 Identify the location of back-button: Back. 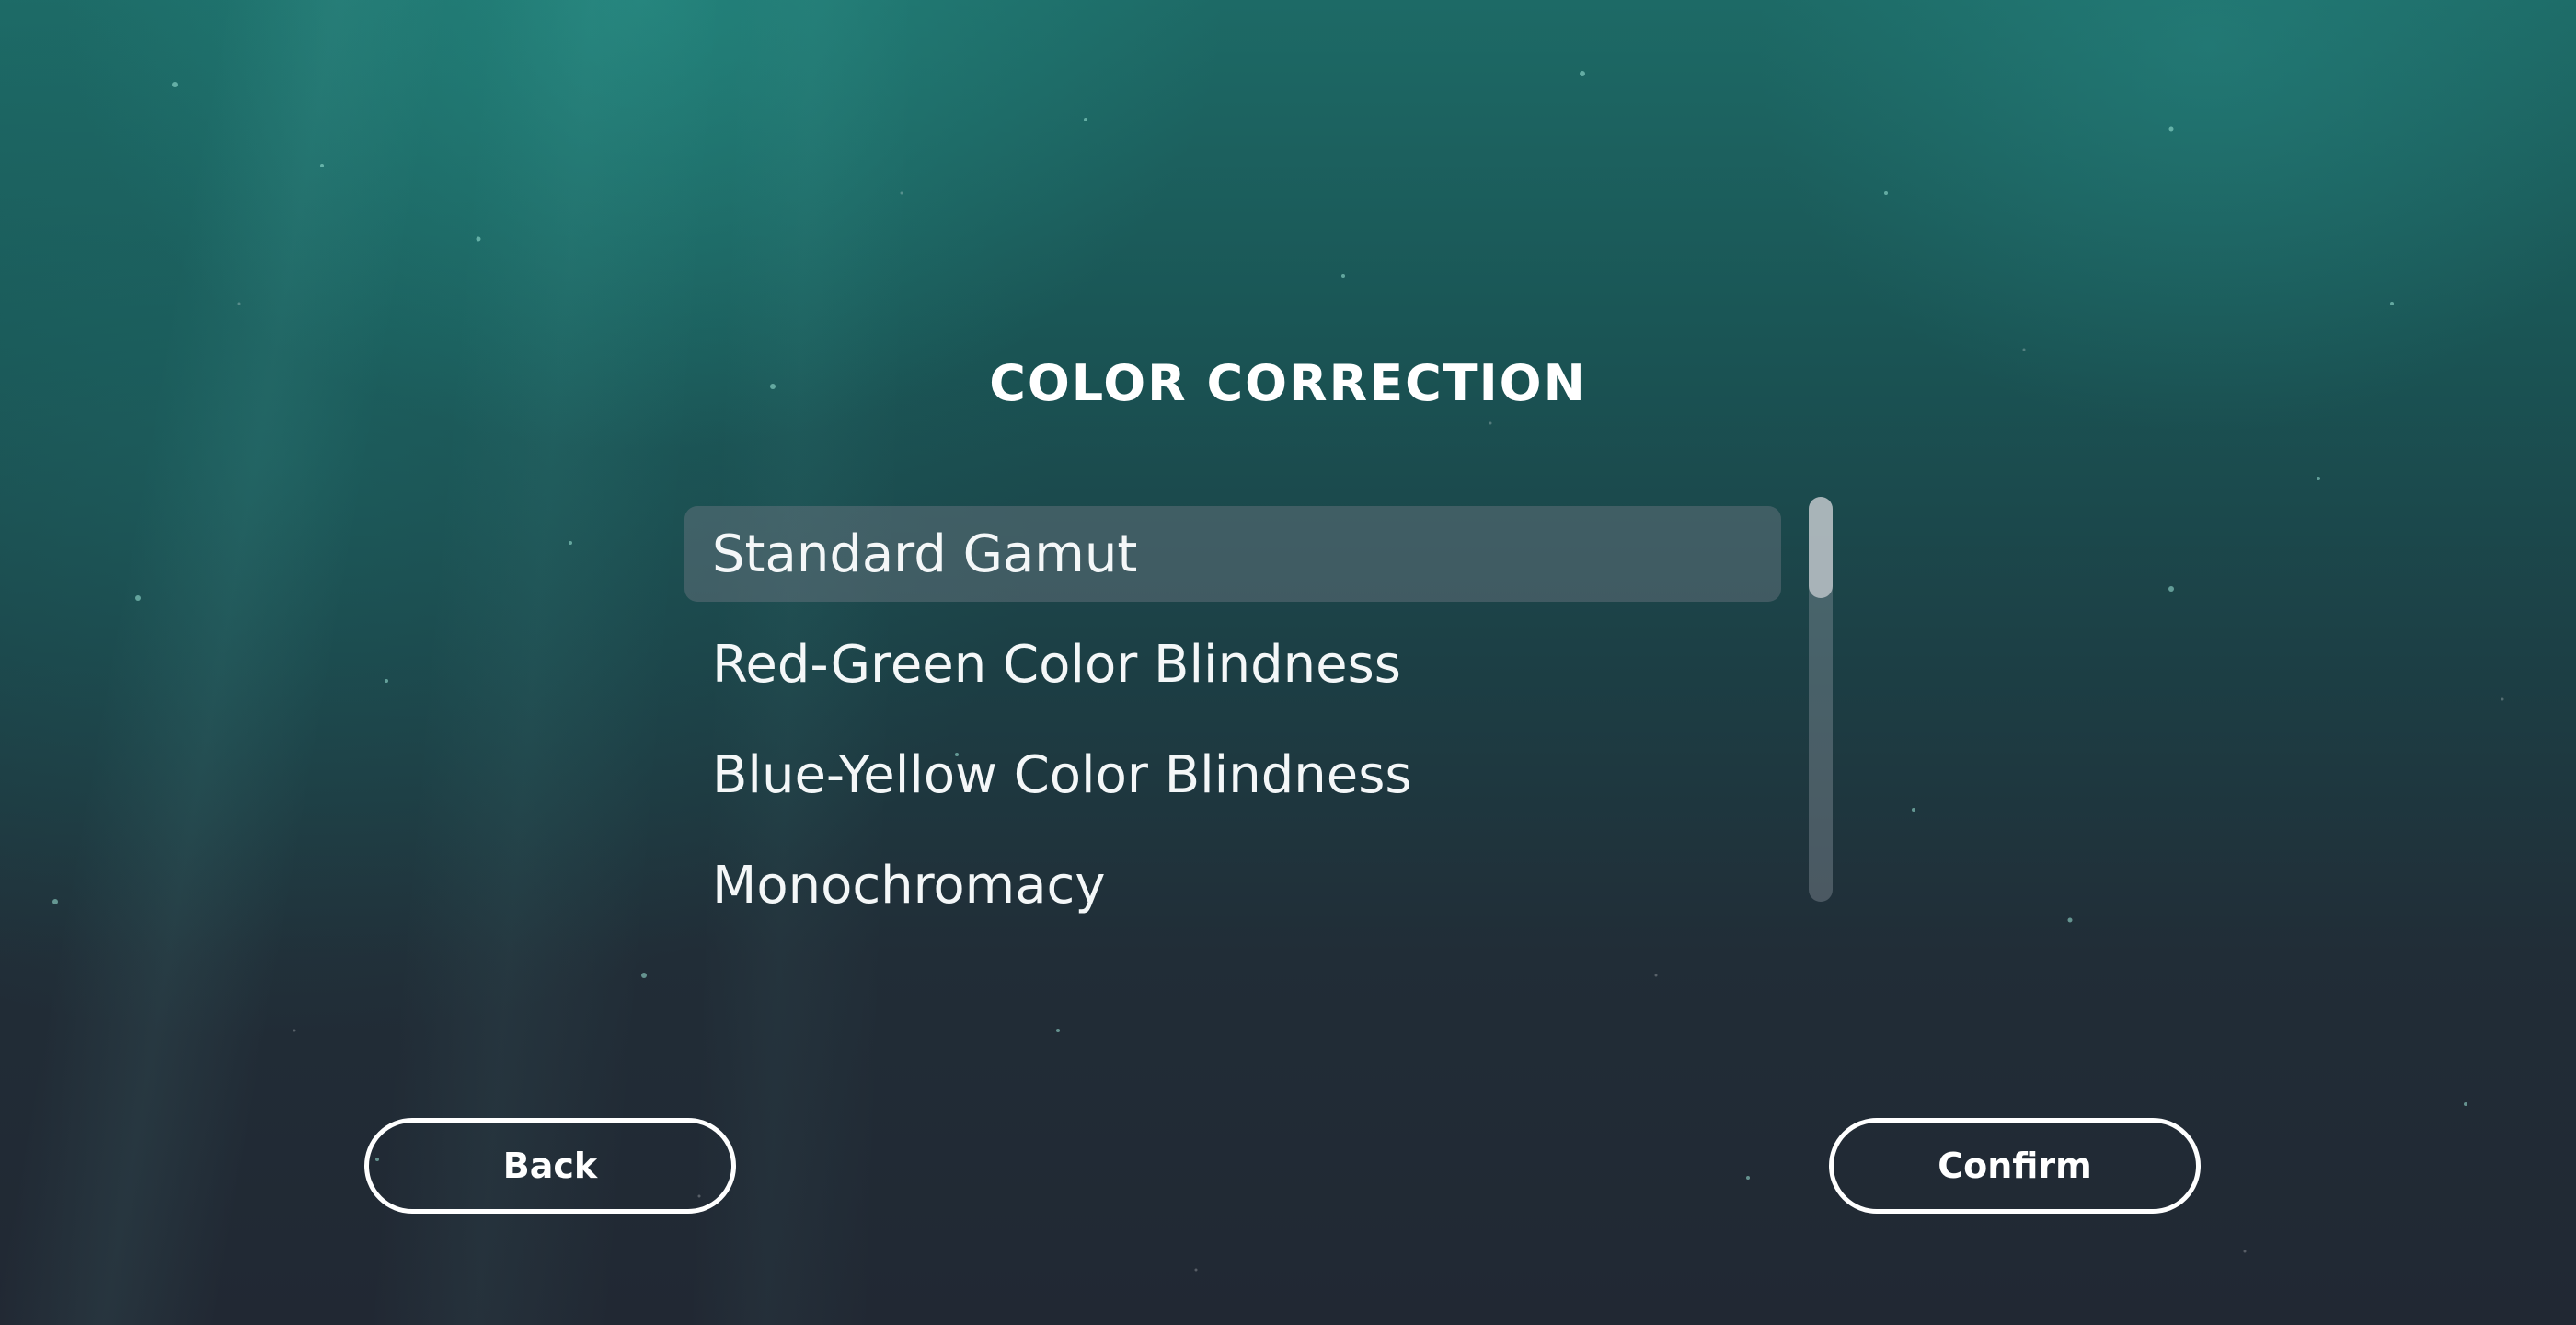
(550, 1166).